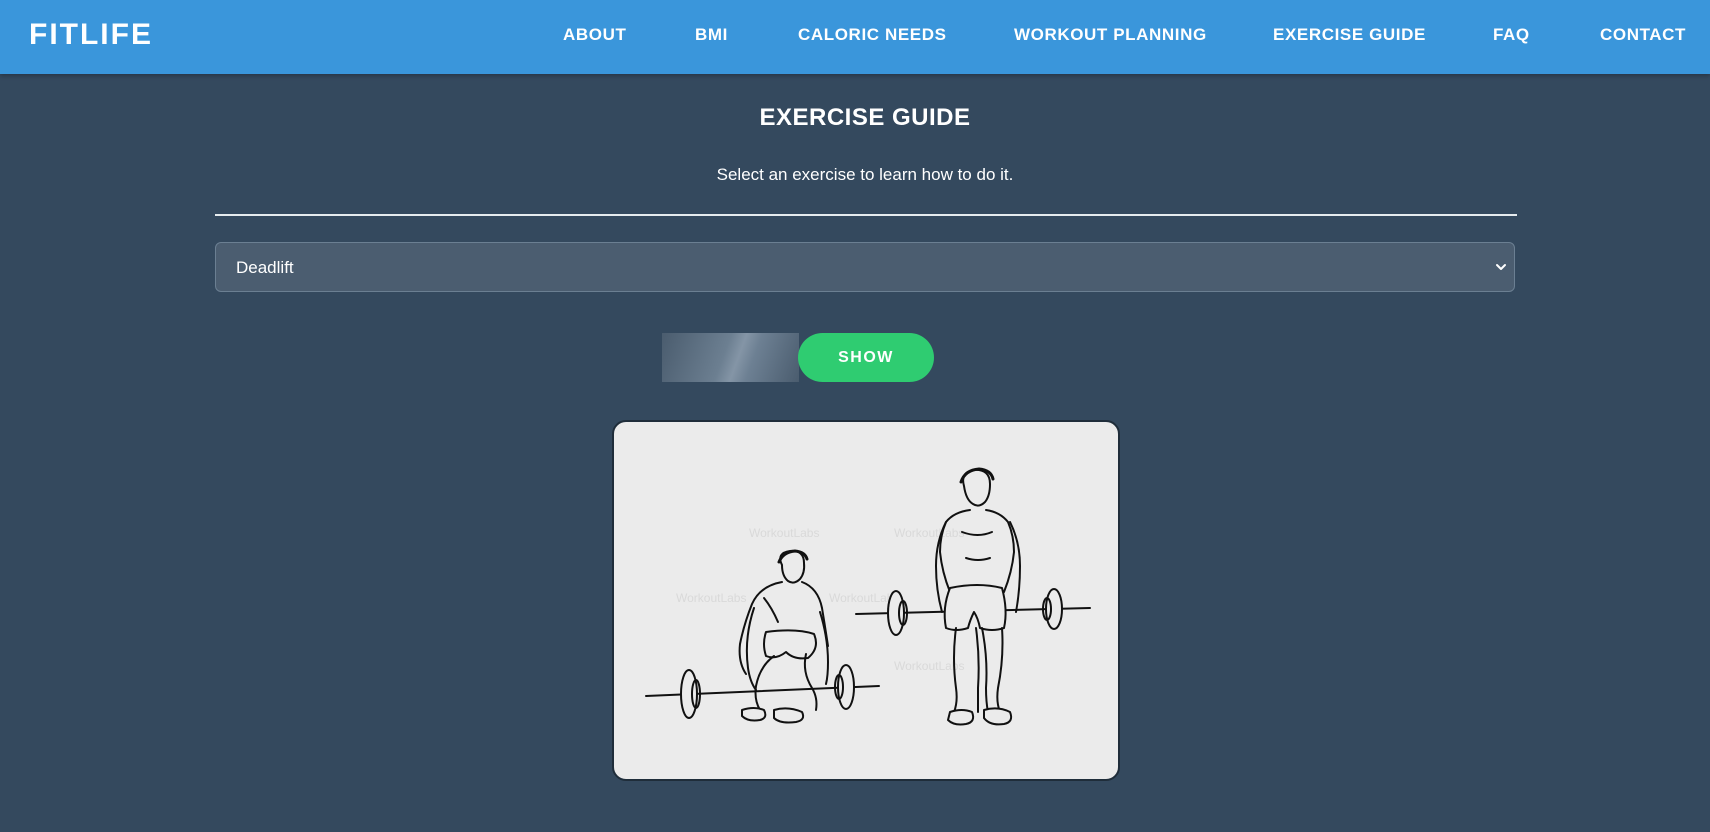 The width and height of the screenshot is (1710, 832). What do you see at coordinates (865, 267) in the screenshot?
I see `exercise-select: Deadlift` at bounding box center [865, 267].